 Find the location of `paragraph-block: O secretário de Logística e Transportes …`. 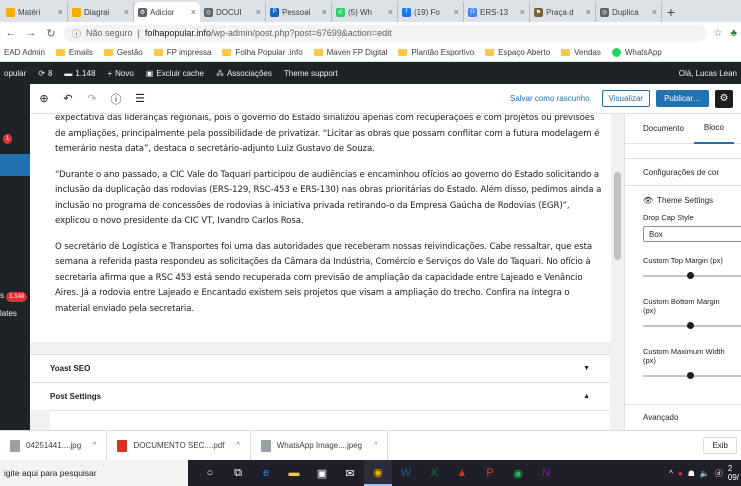

paragraph-block: O secretário de Logística e Transportes … is located at coordinates (330, 279).